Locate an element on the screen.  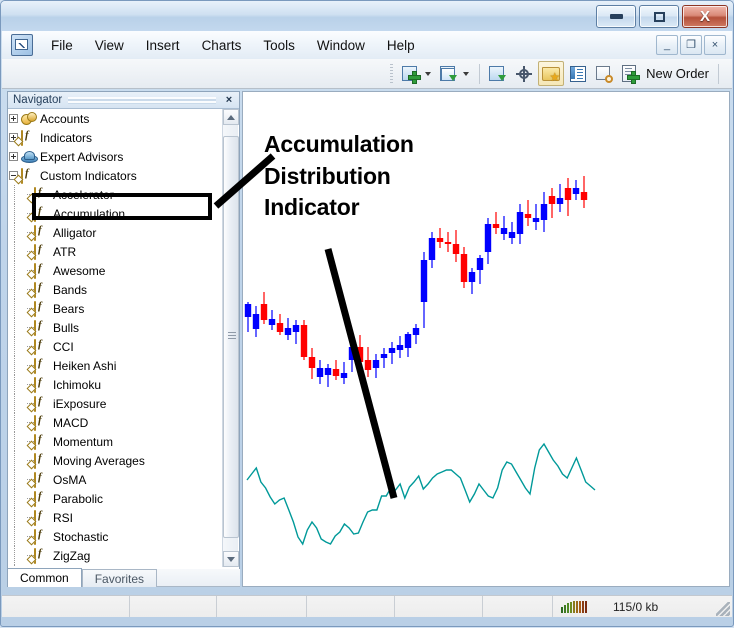
profiles-icon is located at coordinates (449, 73).